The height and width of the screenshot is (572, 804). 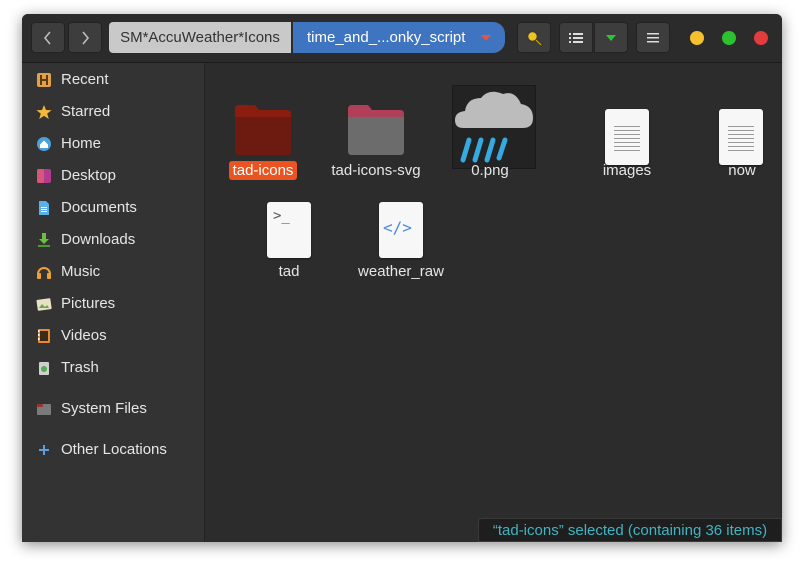 I want to click on file-name: weather_raw, so click(x=401, y=271).